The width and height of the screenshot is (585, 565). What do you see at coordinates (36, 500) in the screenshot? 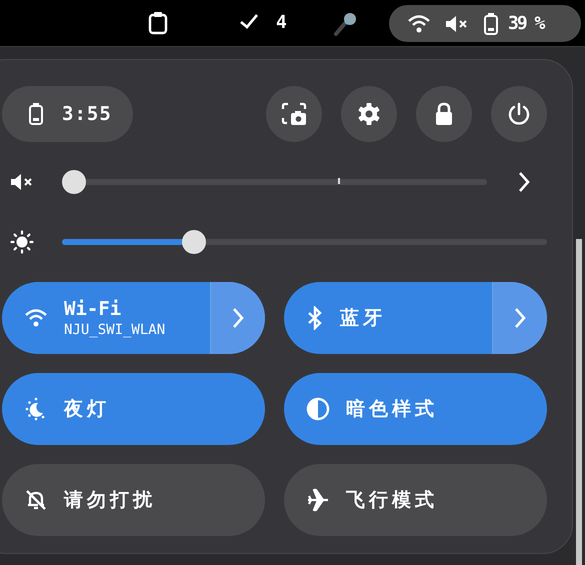
I see `bell-muted-icon` at bounding box center [36, 500].